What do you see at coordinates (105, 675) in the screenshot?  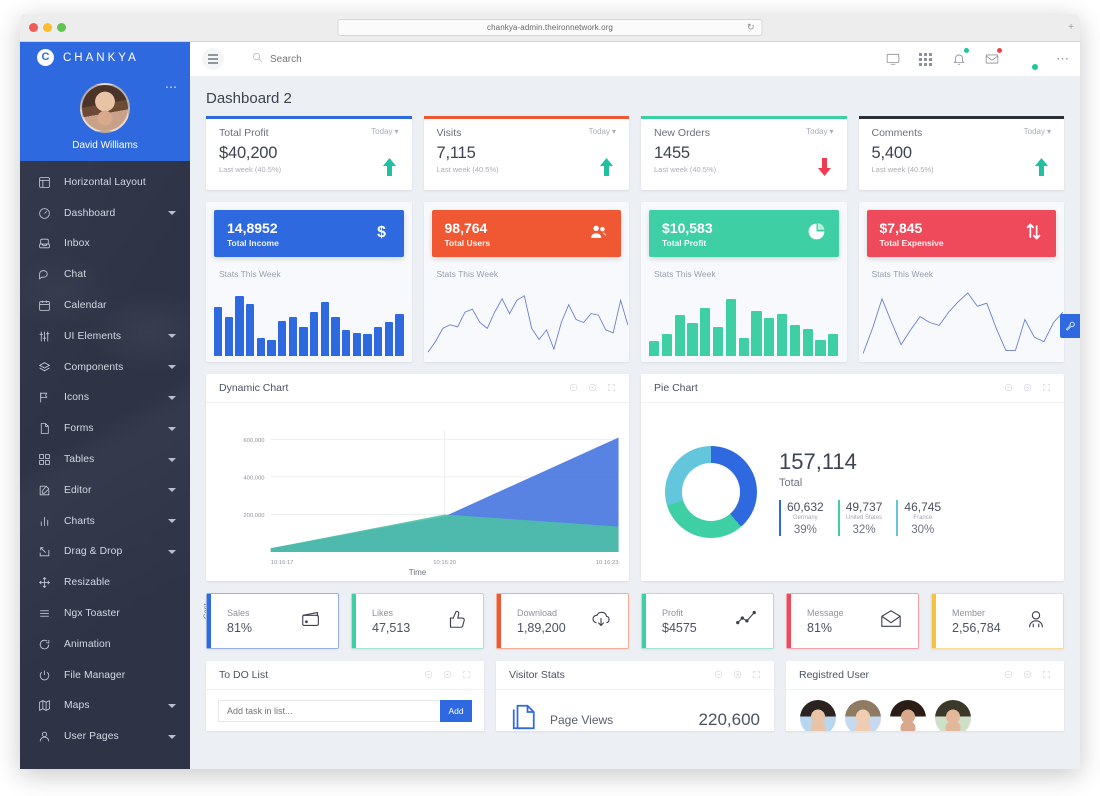 I see `sidebar-item-file-manager: File Manager` at bounding box center [105, 675].